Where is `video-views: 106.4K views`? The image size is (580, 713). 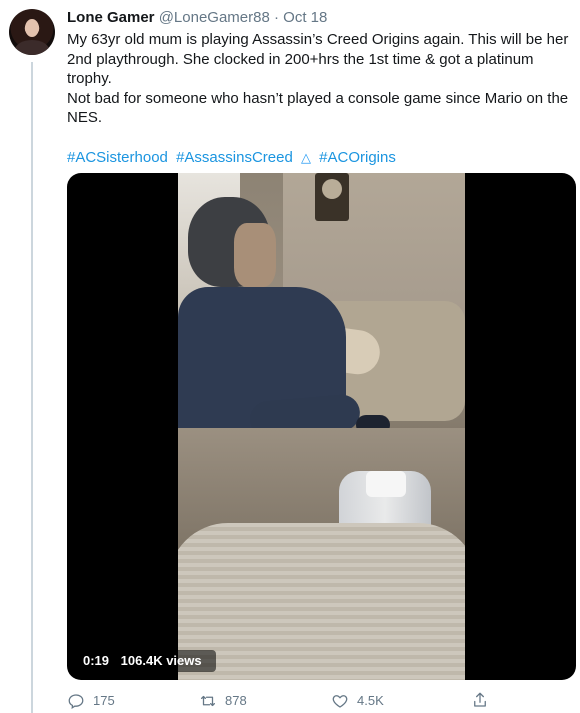
video-views: 106.4K views is located at coordinates (161, 660).